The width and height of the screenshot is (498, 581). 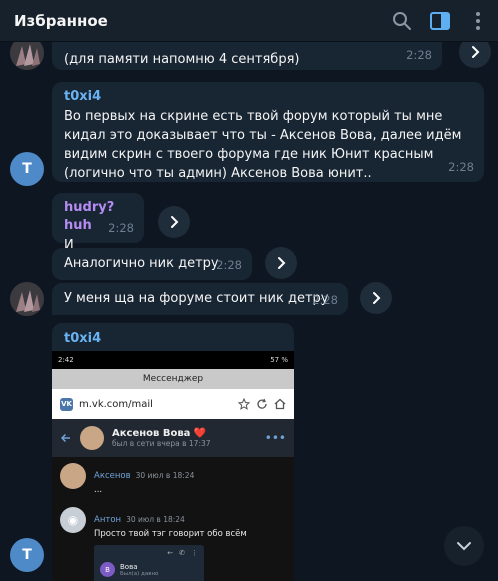 I want to click on nested-avatar: В, so click(x=107, y=569).